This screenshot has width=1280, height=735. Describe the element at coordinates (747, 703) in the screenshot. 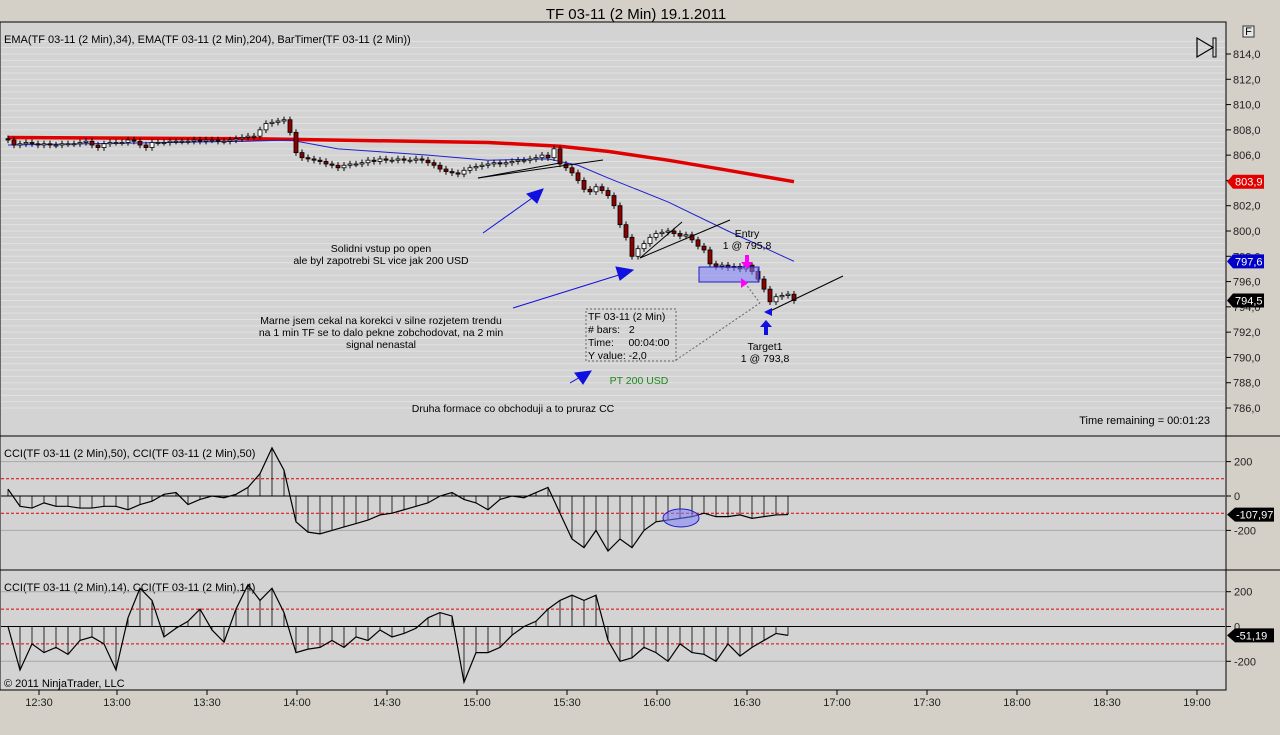

I see `time-tick-label: 16:30` at that location.